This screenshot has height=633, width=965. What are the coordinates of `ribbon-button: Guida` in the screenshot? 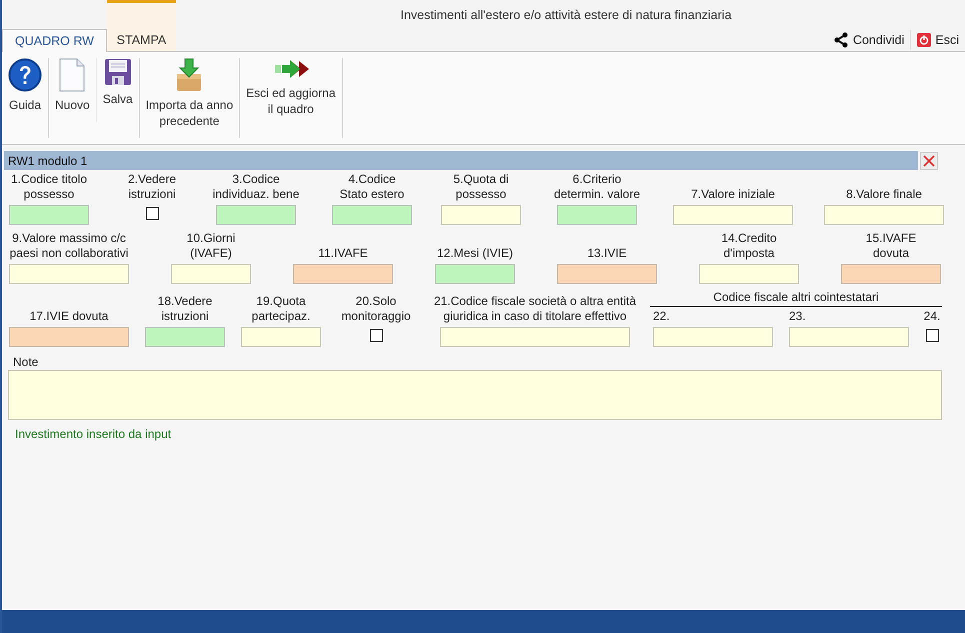 It's located at (25, 85).